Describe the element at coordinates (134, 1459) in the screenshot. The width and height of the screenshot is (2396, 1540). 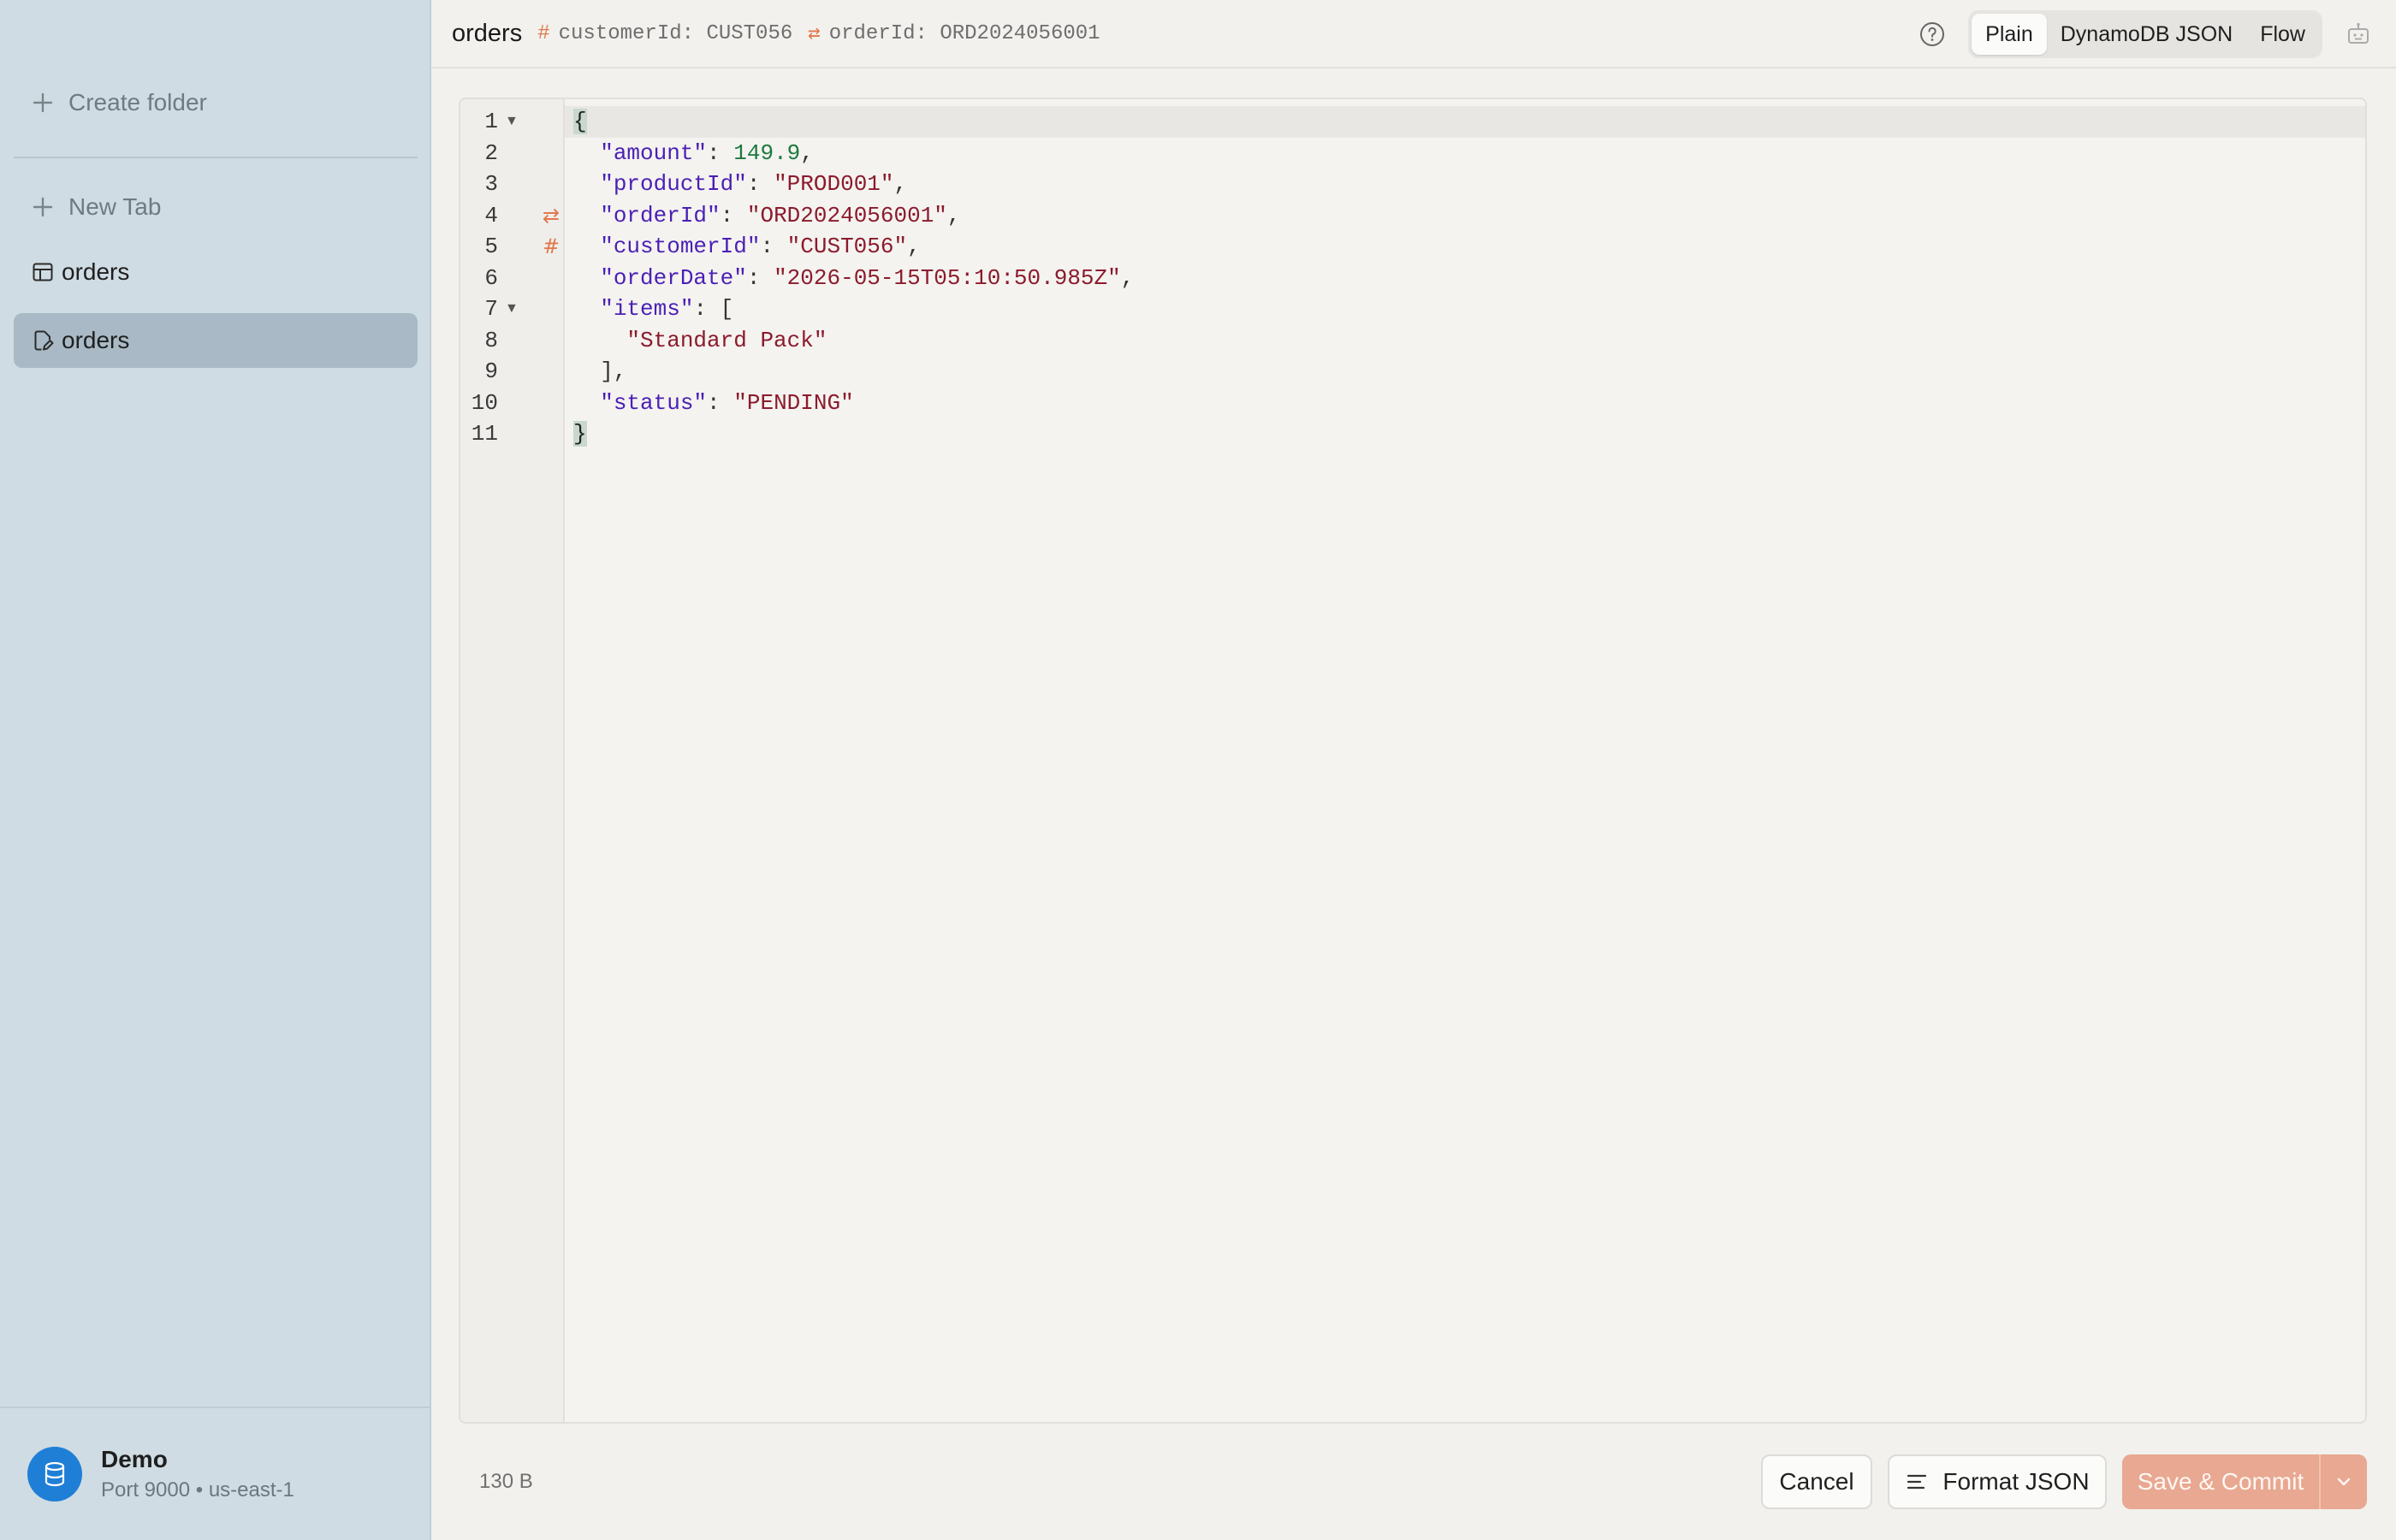
I see `connection-name: Demo` at that location.